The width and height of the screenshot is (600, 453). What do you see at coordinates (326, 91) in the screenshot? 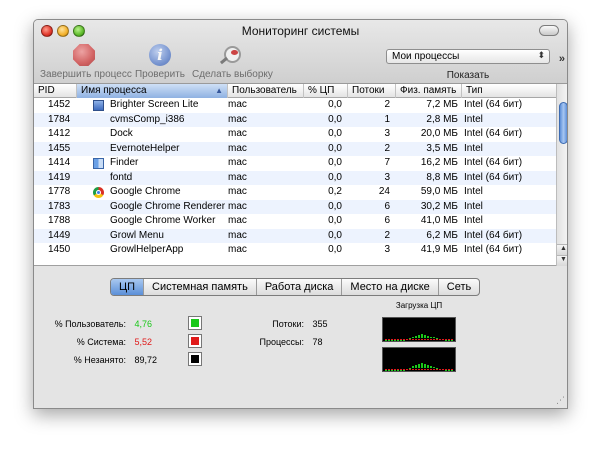
I see `column-cpu: % ЦП` at bounding box center [326, 91].